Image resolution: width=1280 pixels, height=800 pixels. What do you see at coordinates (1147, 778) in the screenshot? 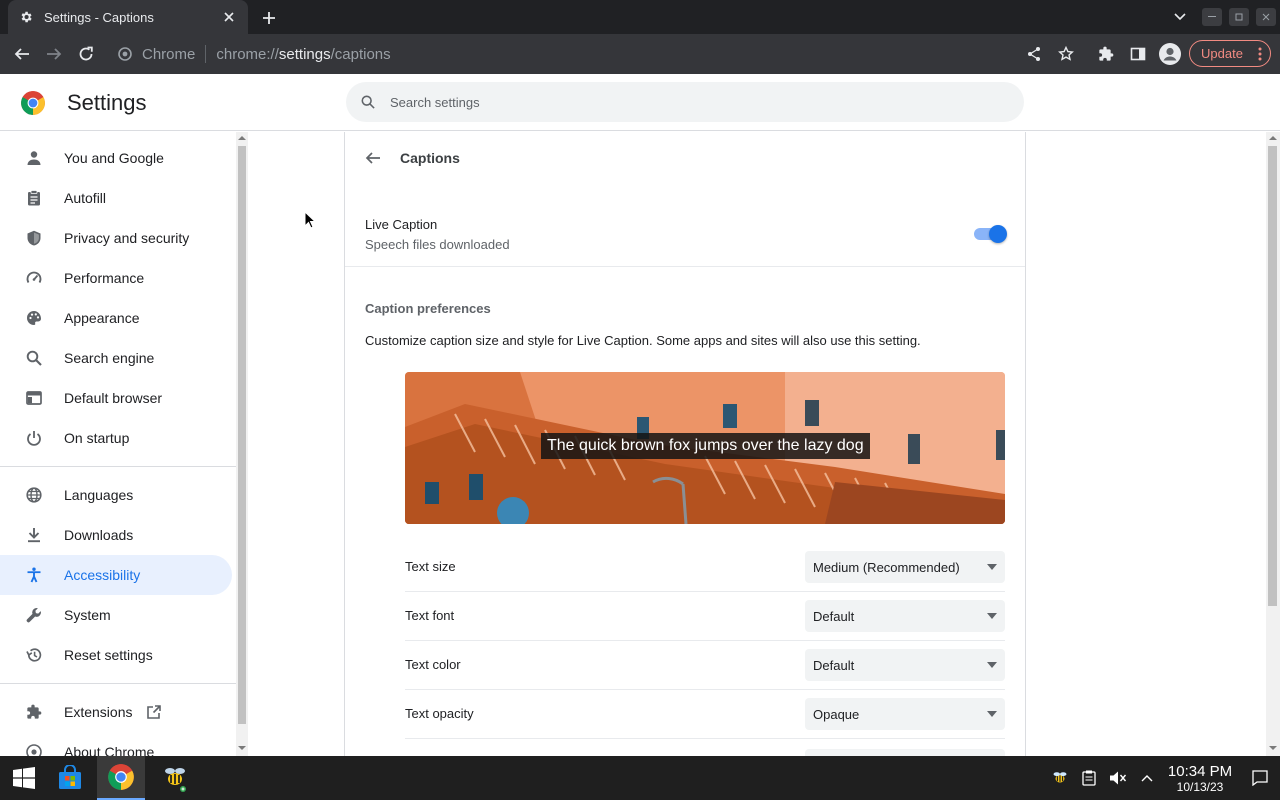
I see `show-hidden-icons-chevron-icon` at bounding box center [1147, 778].